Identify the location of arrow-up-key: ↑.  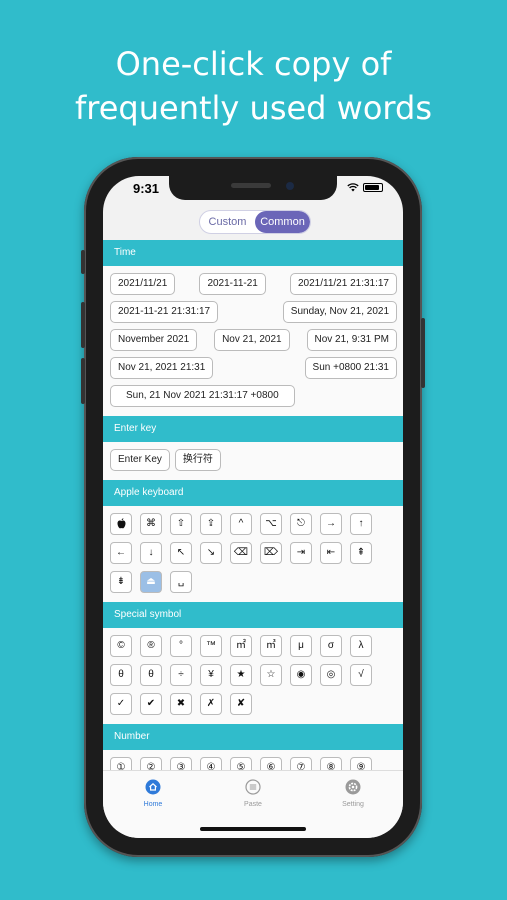
(361, 524).